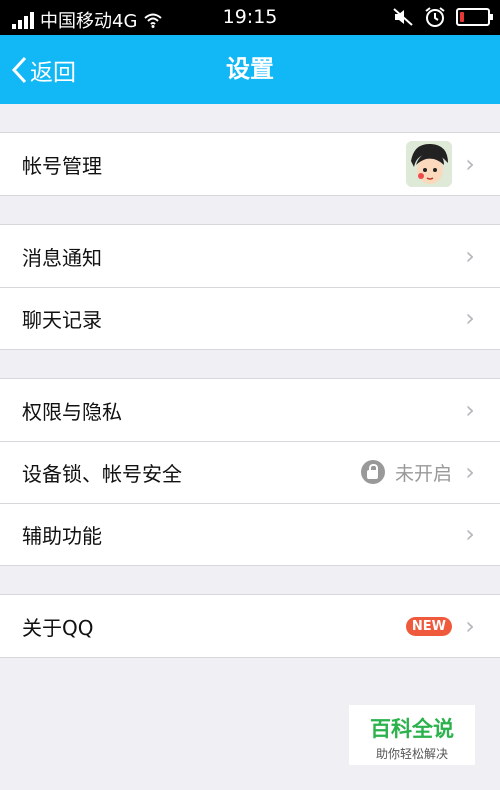  I want to click on settings-group-about: 关于QQ NEW ›, so click(250, 626).